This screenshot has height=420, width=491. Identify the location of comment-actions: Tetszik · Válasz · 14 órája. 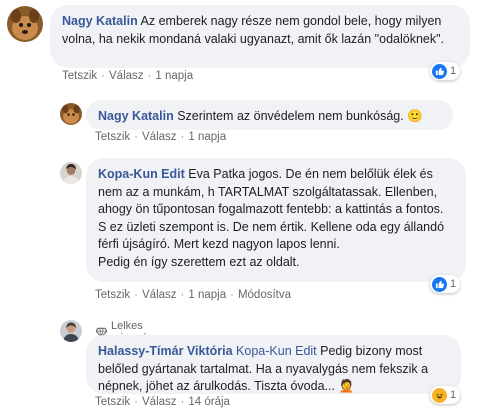
(162, 402).